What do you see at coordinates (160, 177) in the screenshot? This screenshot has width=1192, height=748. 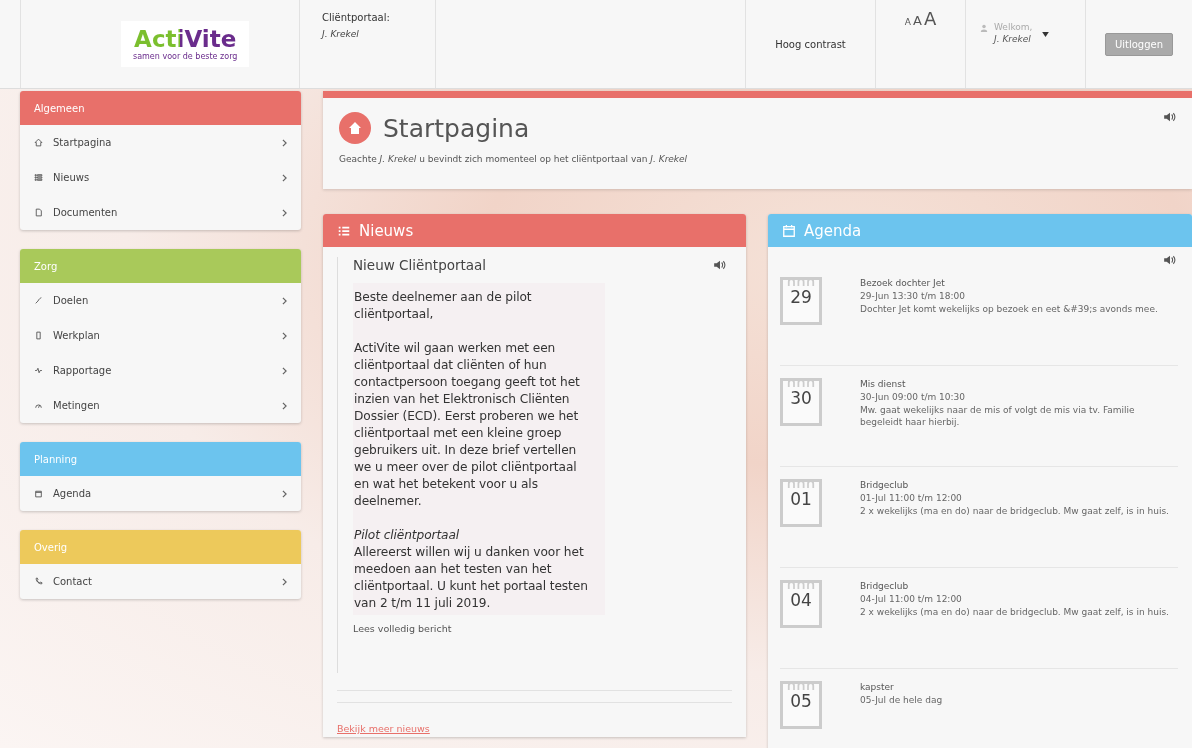 I see `menu-item: Nieuws` at bounding box center [160, 177].